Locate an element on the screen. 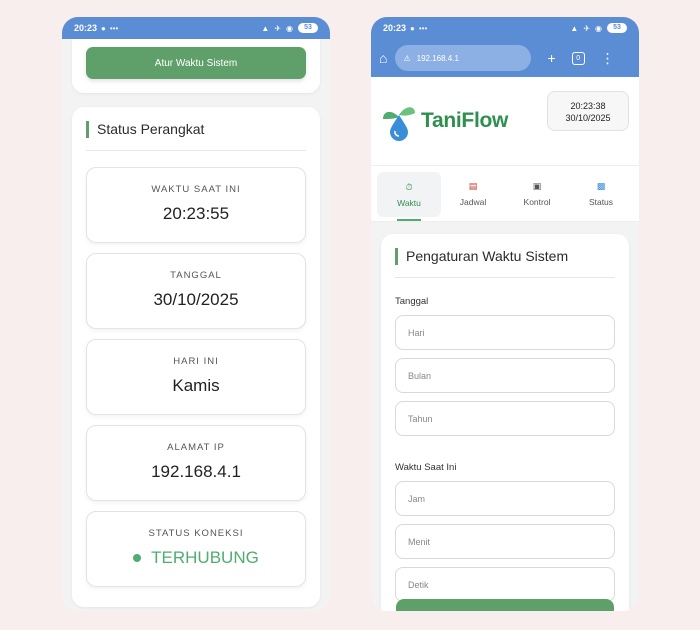  app-logo: TaniFlow is located at coordinates (444, 121).